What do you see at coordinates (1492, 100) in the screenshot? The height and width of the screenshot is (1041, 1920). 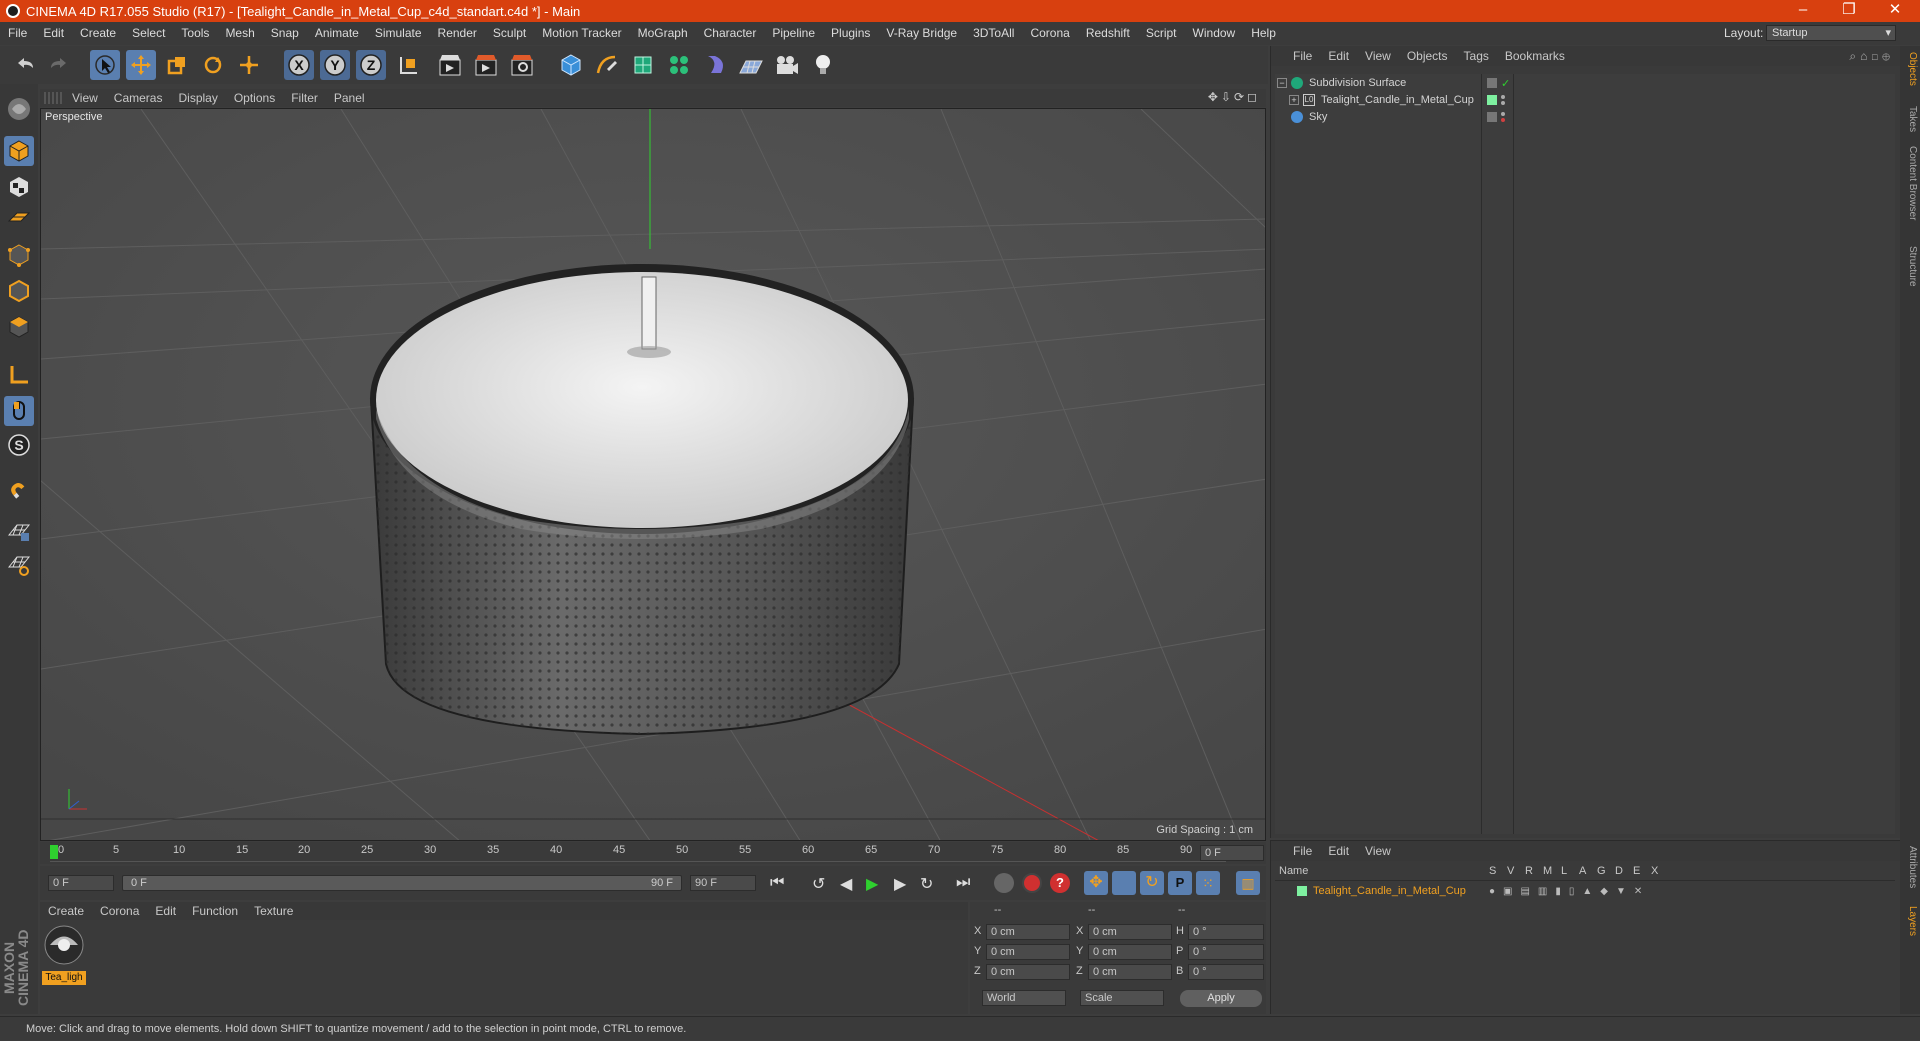 I see `layer-color-icon` at bounding box center [1492, 100].